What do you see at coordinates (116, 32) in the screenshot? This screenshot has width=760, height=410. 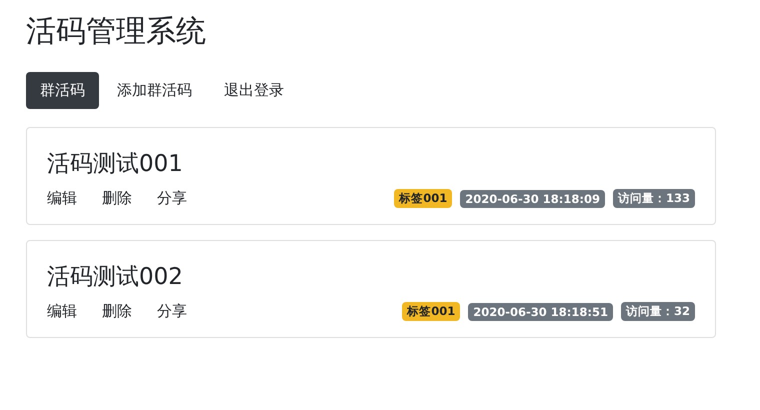 I see `page-title: 活码管理系统` at bounding box center [116, 32].